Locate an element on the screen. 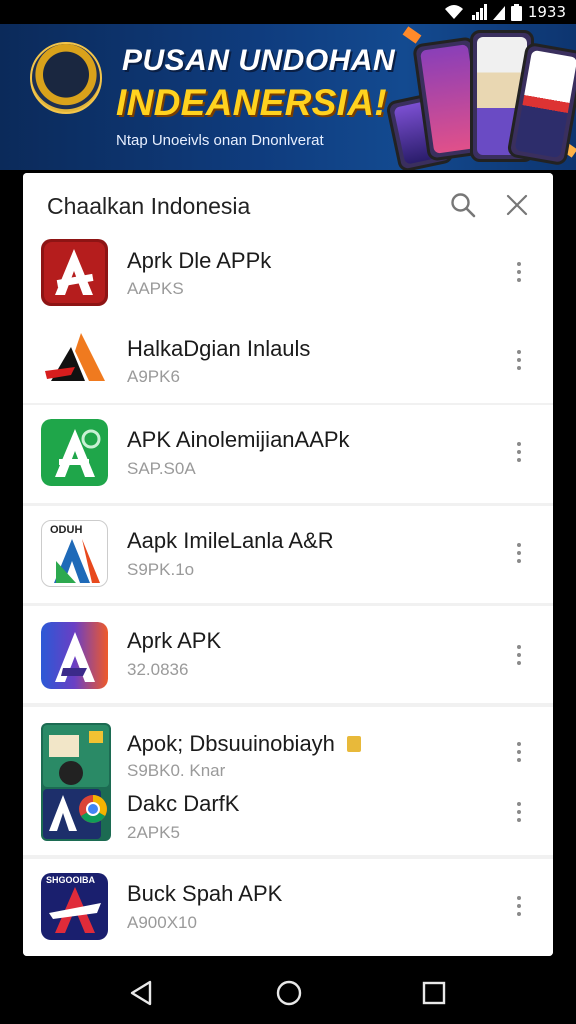  signal-secondary-icon is located at coordinates (498, 13).